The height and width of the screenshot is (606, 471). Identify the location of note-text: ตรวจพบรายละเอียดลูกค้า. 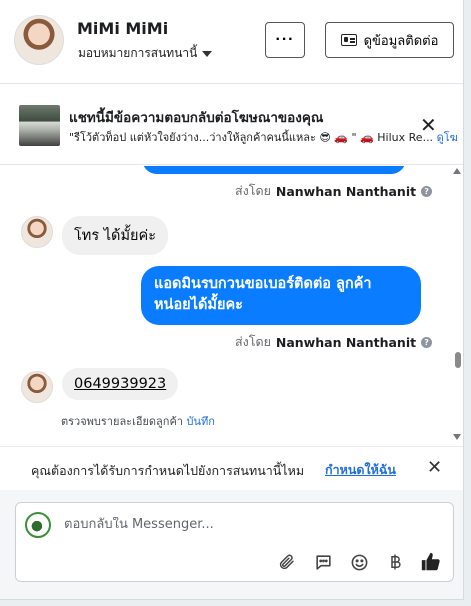
(122, 421).